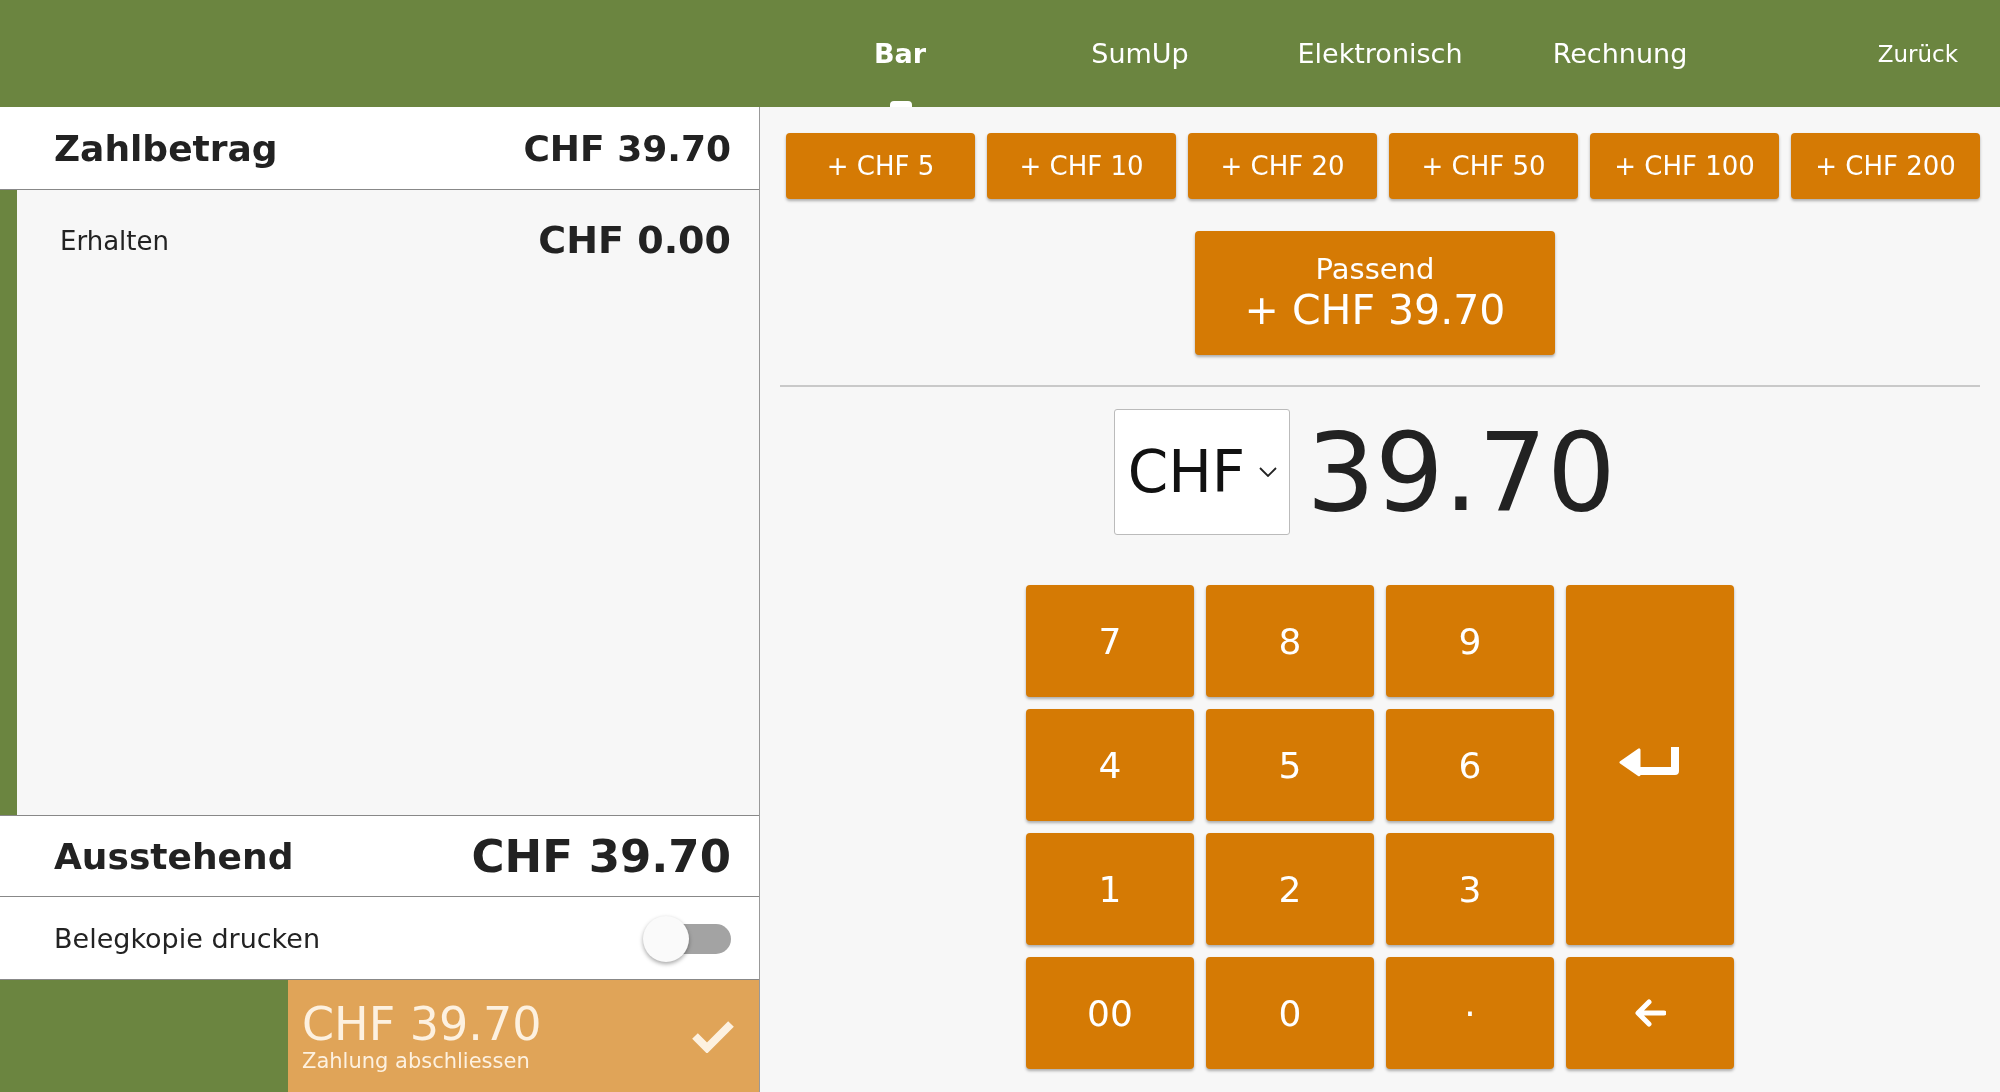 The width and height of the screenshot is (2000, 1092). Describe the element at coordinates (880, 166) in the screenshot. I see `quick-amount-button: + CHF 5` at that location.